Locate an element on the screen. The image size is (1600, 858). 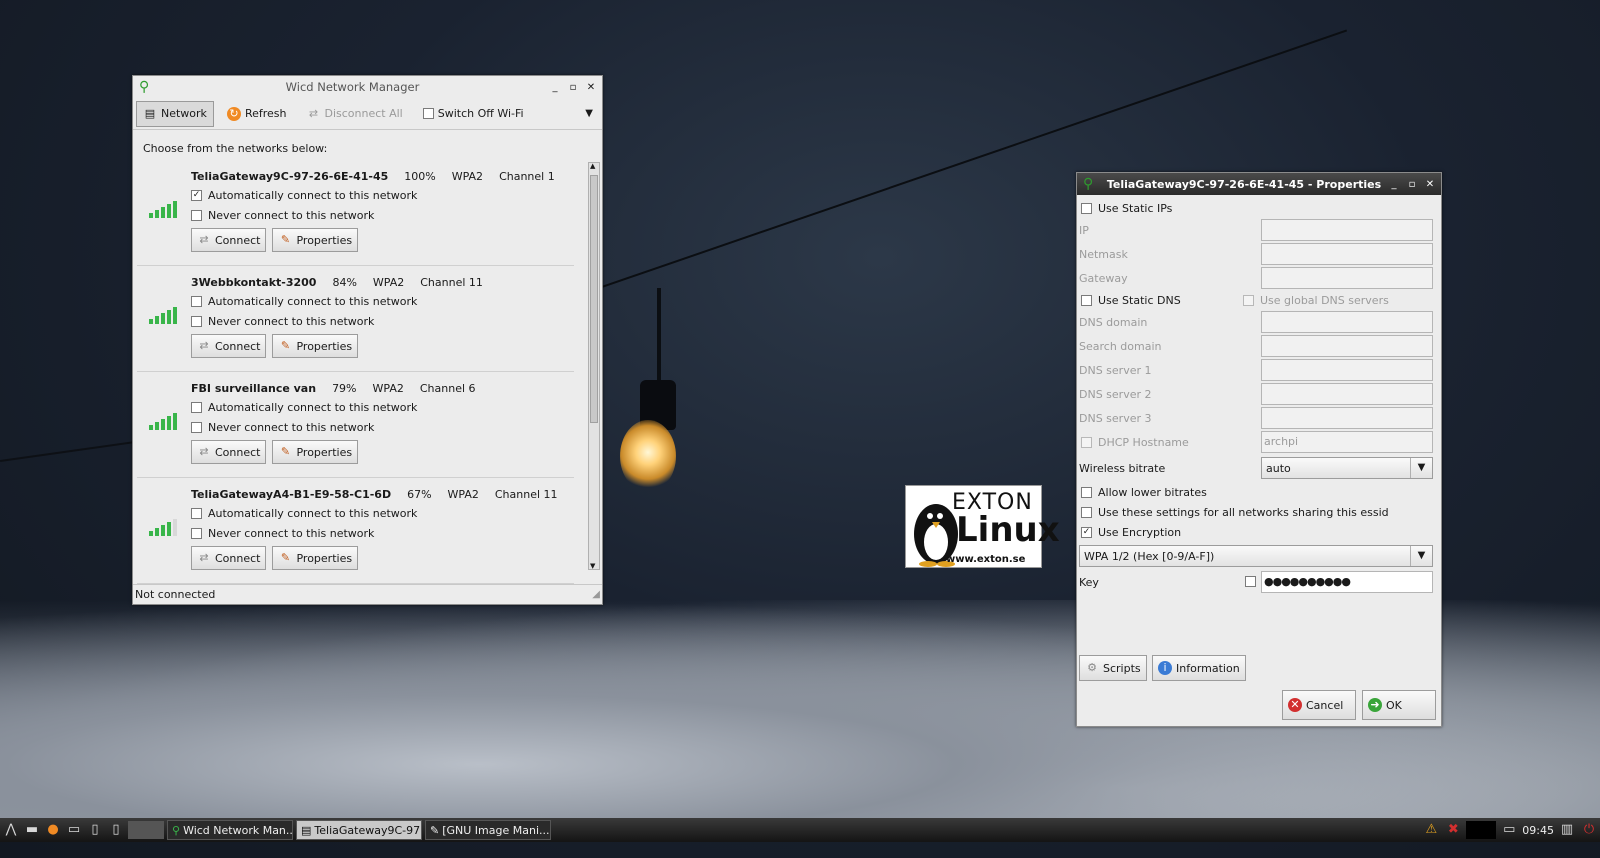
resize-grip-icon: ◢ is located at coordinates (596, 594).